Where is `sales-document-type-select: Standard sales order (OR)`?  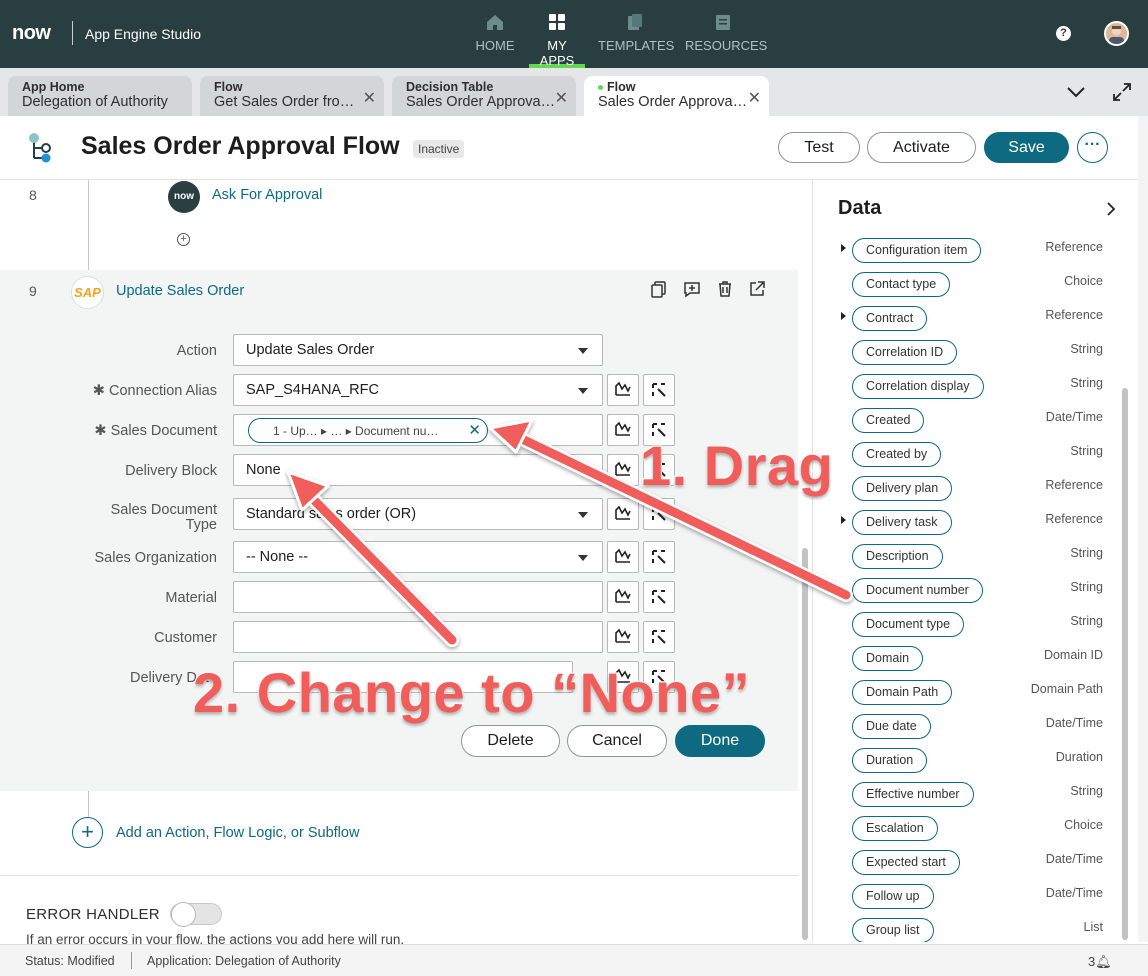
sales-document-type-select: Standard sales order (OR) is located at coordinates (418, 514).